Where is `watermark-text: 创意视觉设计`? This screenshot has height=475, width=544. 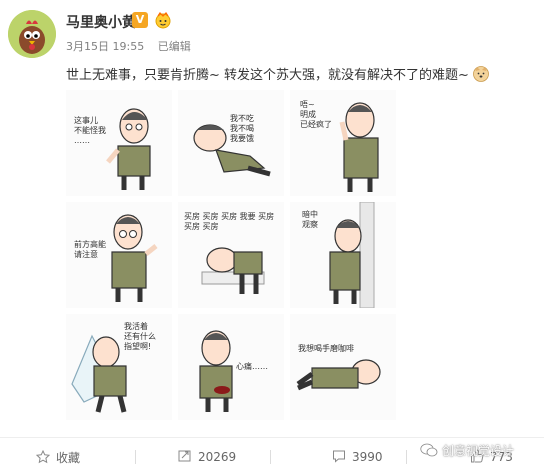
watermark-text: 创意视觉设计 is located at coordinates (478, 451).